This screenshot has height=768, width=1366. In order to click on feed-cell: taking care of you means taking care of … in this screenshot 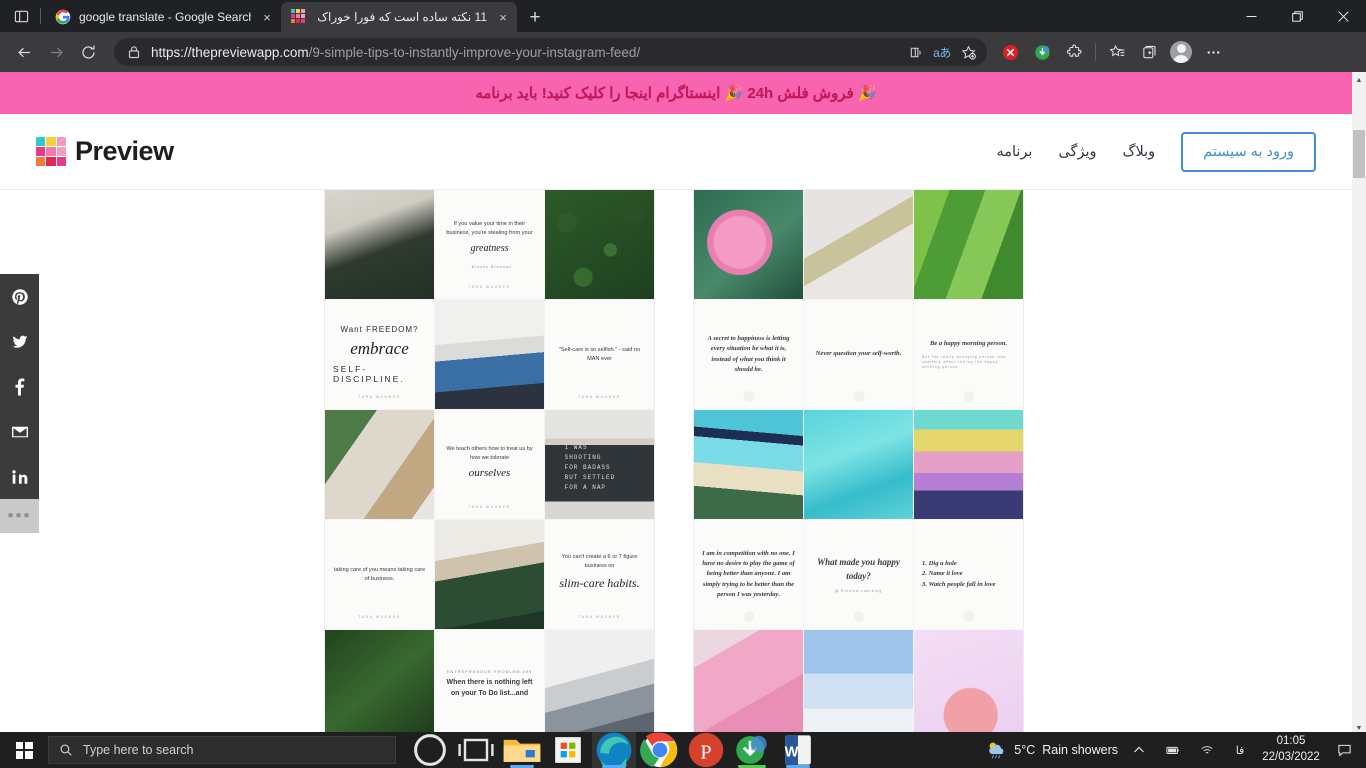, I will do `click(379, 574)`.